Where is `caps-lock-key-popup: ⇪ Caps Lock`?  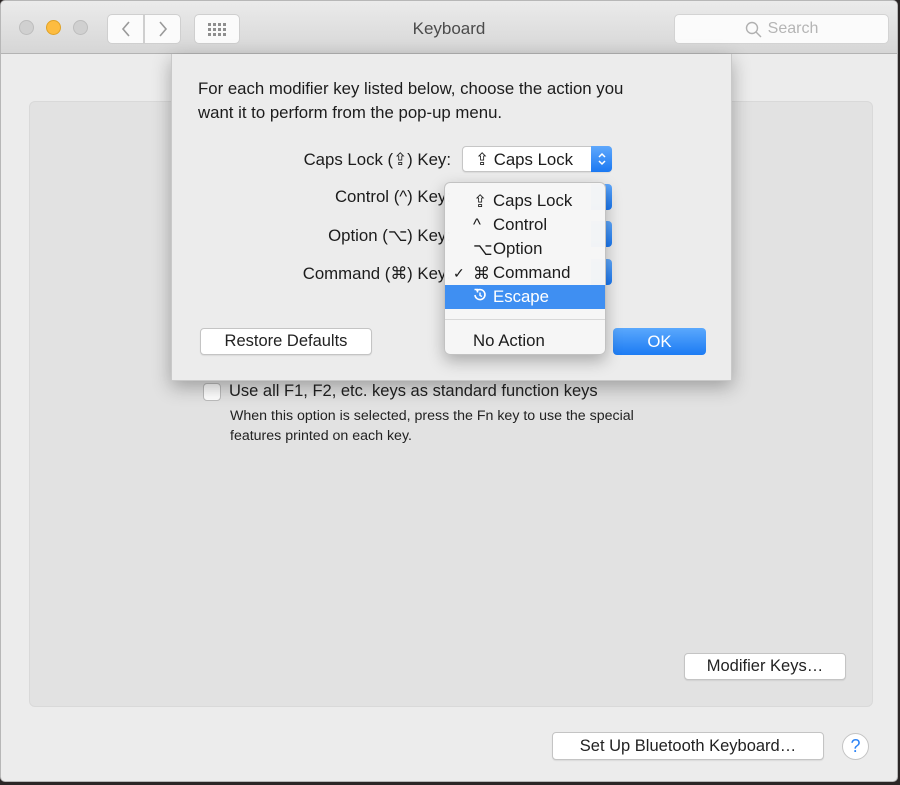 caps-lock-key-popup: ⇪ Caps Lock is located at coordinates (537, 159).